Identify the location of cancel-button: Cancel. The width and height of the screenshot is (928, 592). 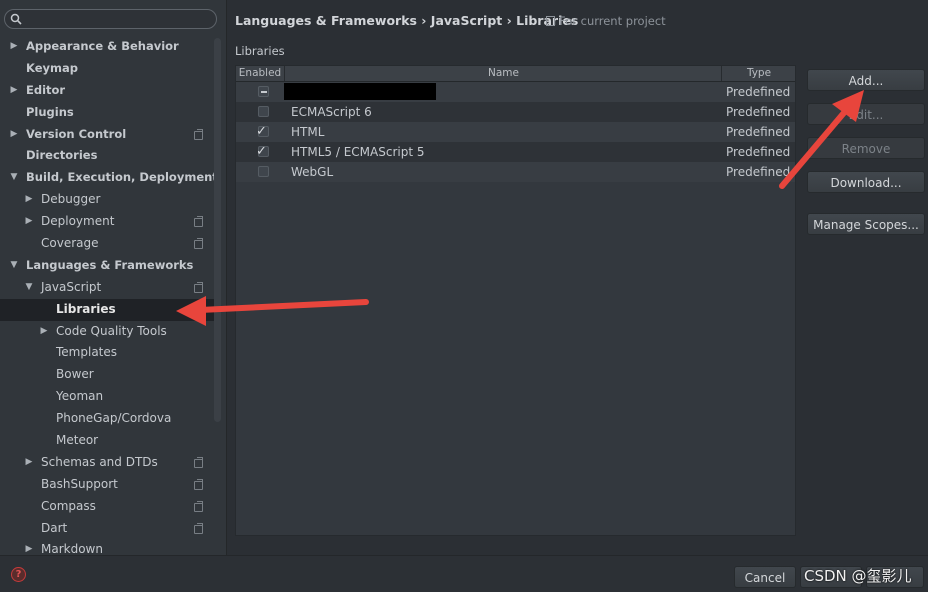
(765, 577).